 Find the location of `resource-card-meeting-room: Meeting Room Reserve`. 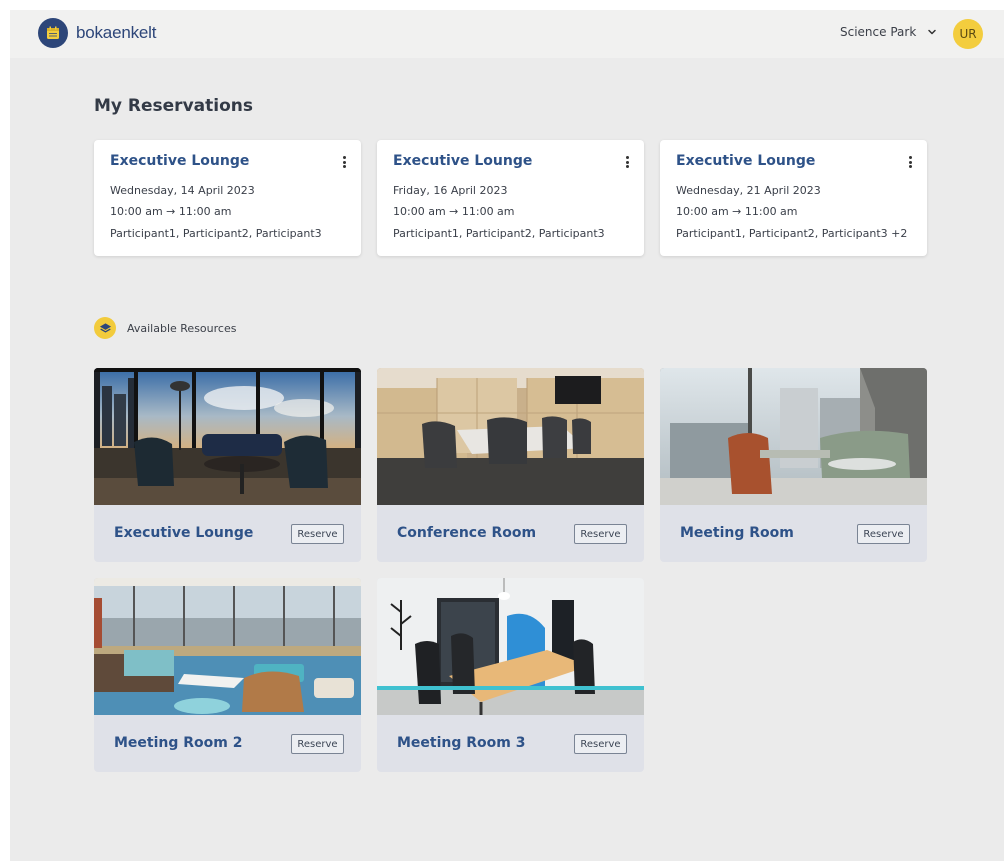

resource-card-meeting-room: Meeting Room Reserve is located at coordinates (793, 465).